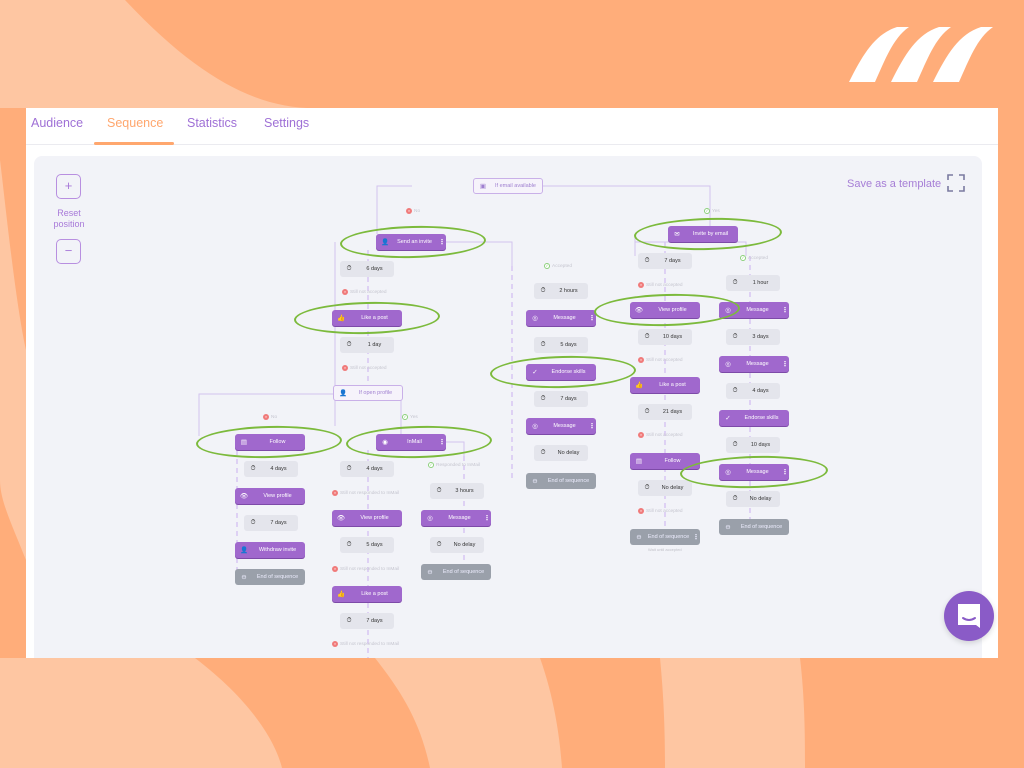 This screenshot has height=768, width=1024. I want to click on node-invite-by-email: ✉ Invite by email, so click(703, 234).